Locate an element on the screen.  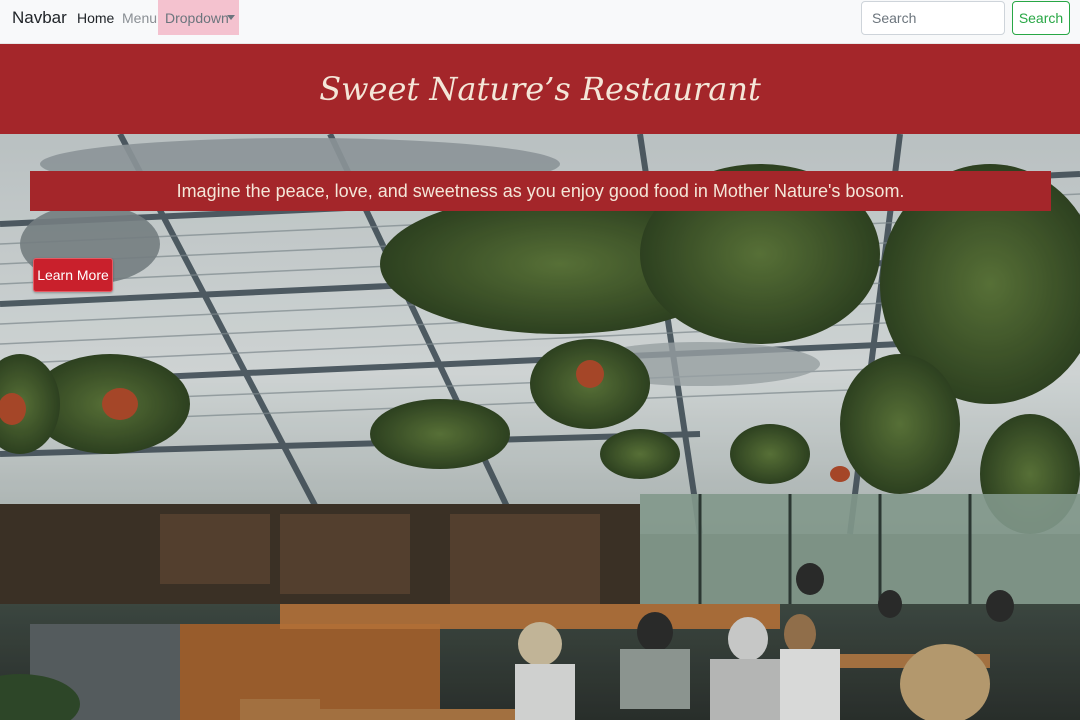
search-button: Search is located at coordinates (1041, 18).